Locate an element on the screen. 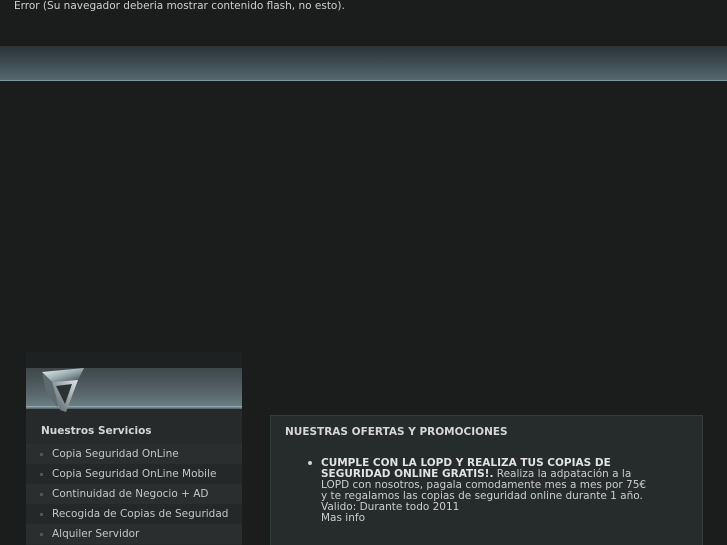 The image size is (727, 545). offer-more-info-link: Mas info is located at coordinates (343, 518).